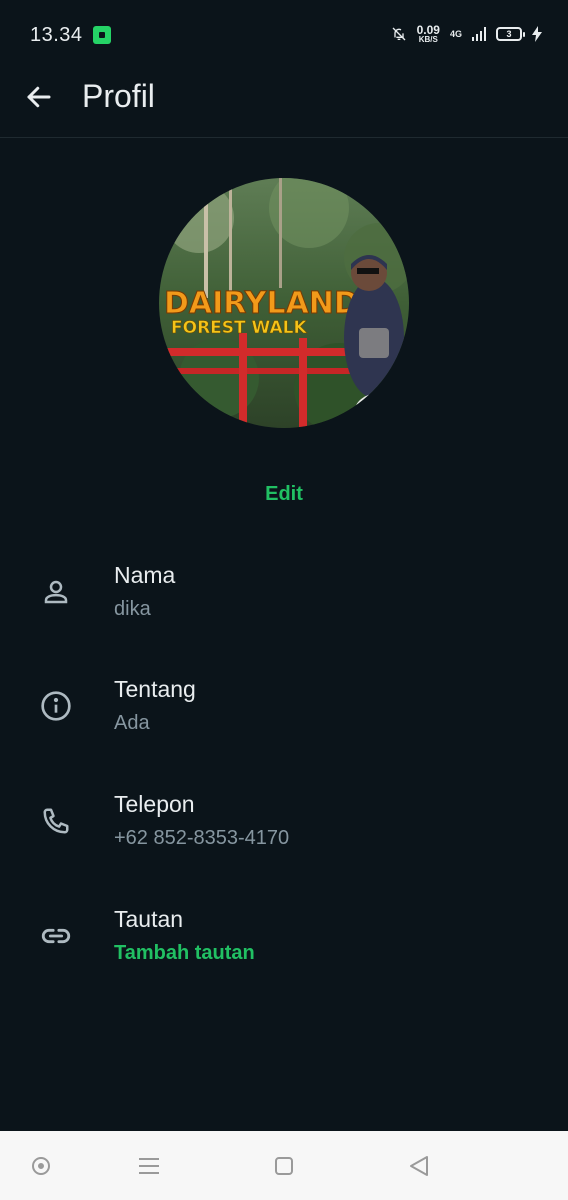  I want to click on phone-row: Telepon +62 852-8353-4170, so click(284, 841).